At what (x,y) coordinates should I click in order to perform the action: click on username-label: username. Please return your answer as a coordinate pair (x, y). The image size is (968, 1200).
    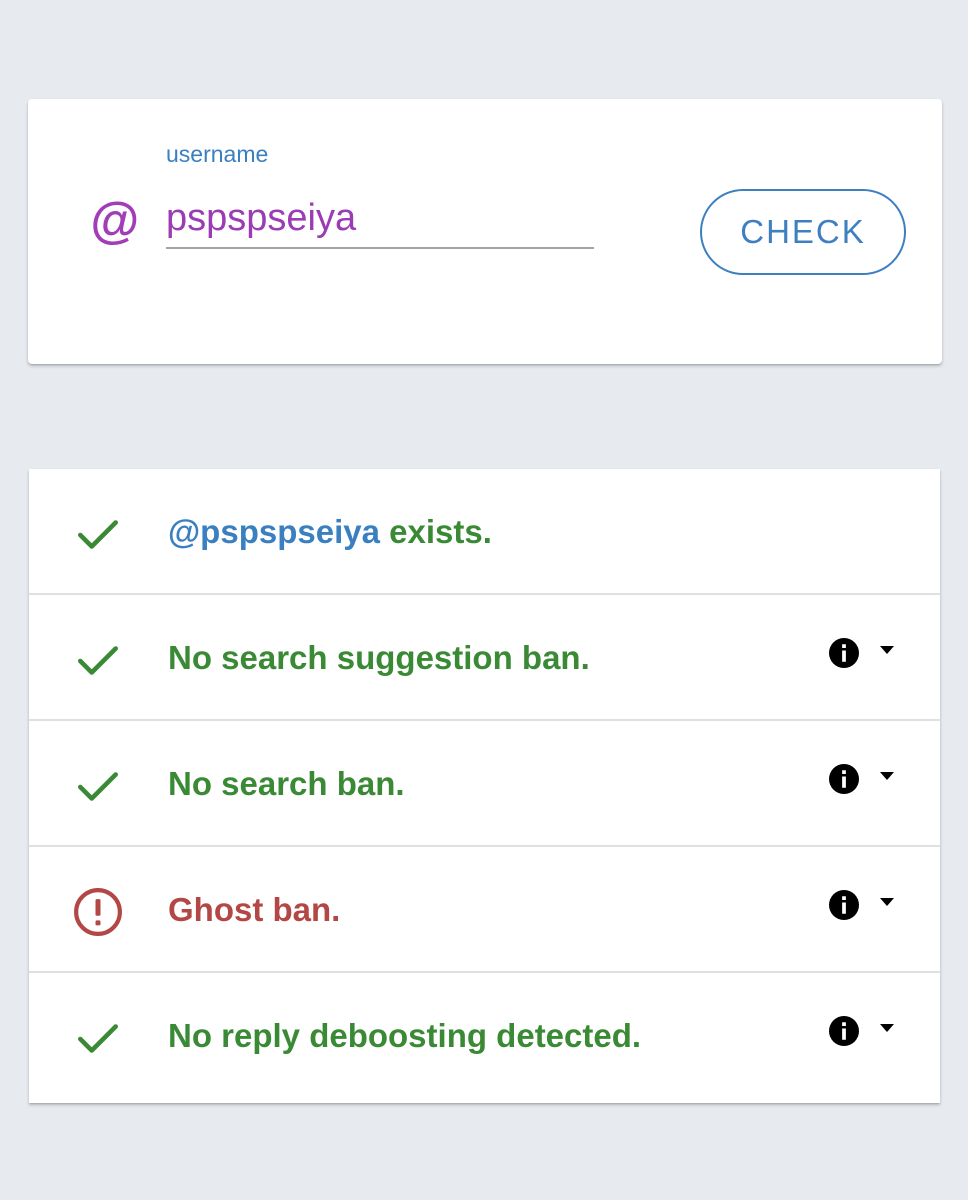
    Looking at the image, I should click on (217, 154).